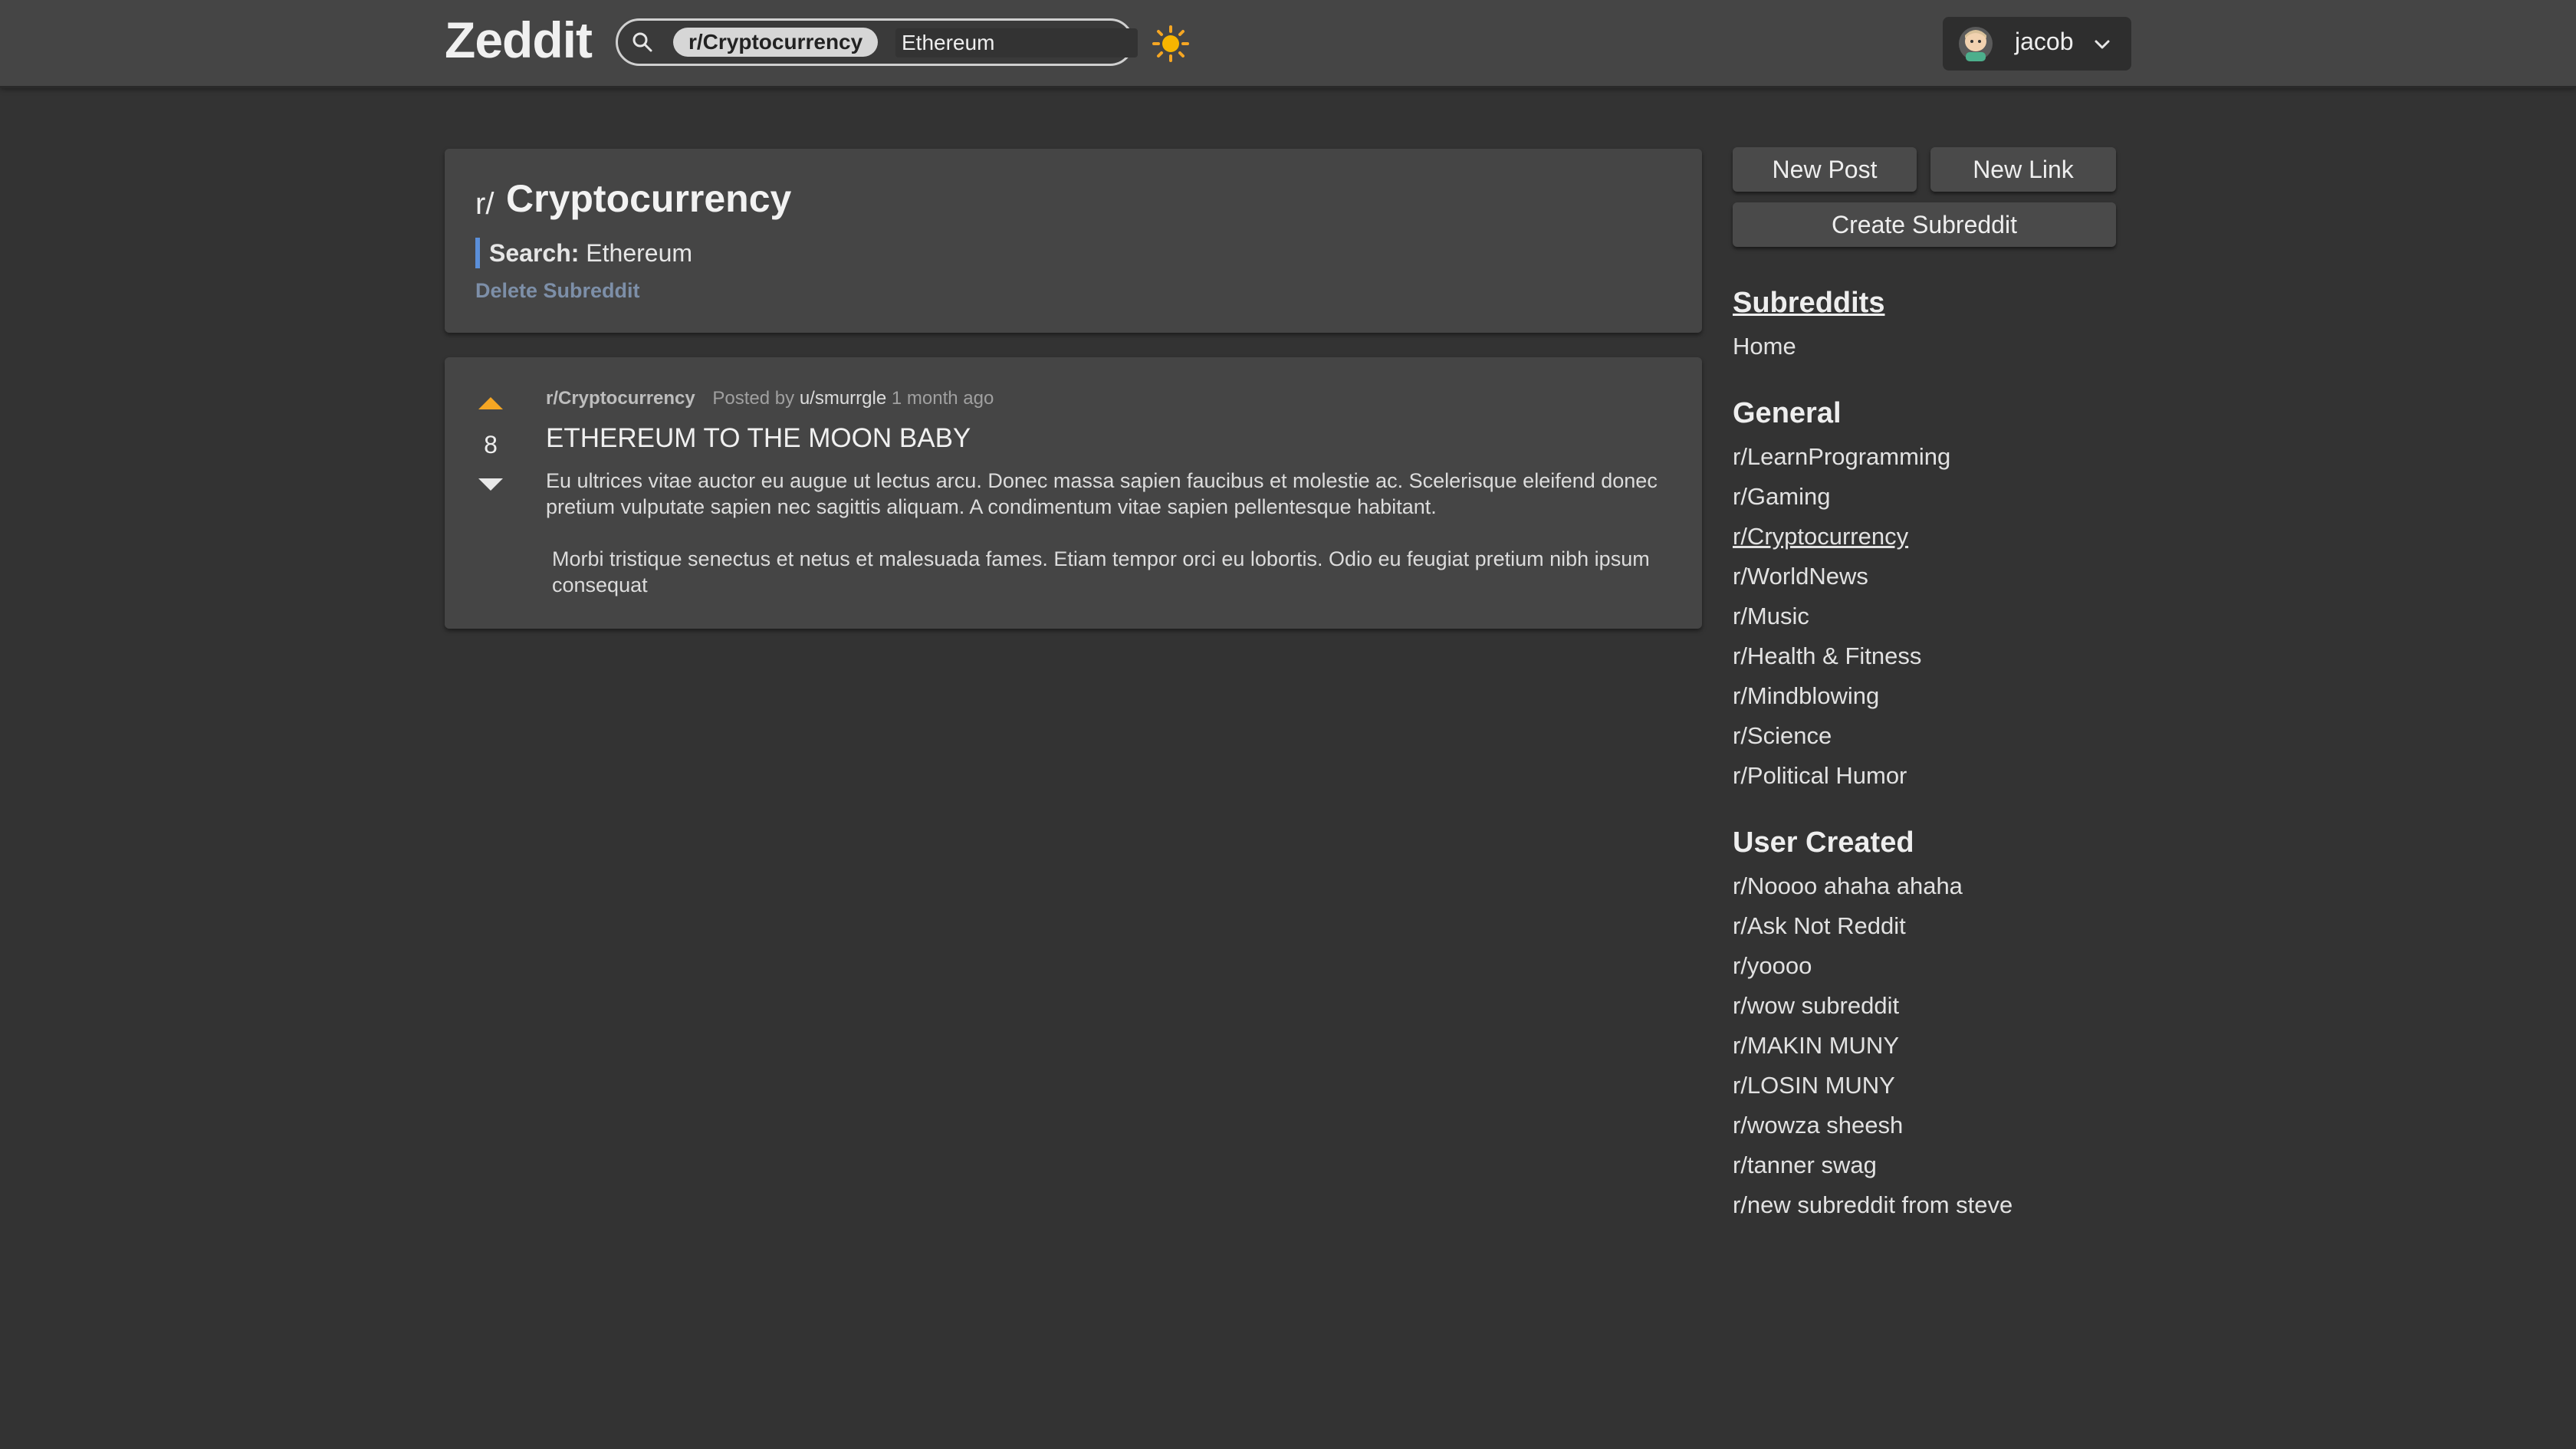 The image size is (2576, 1449). I want to click on avatar-icon, so click(1976, 44).